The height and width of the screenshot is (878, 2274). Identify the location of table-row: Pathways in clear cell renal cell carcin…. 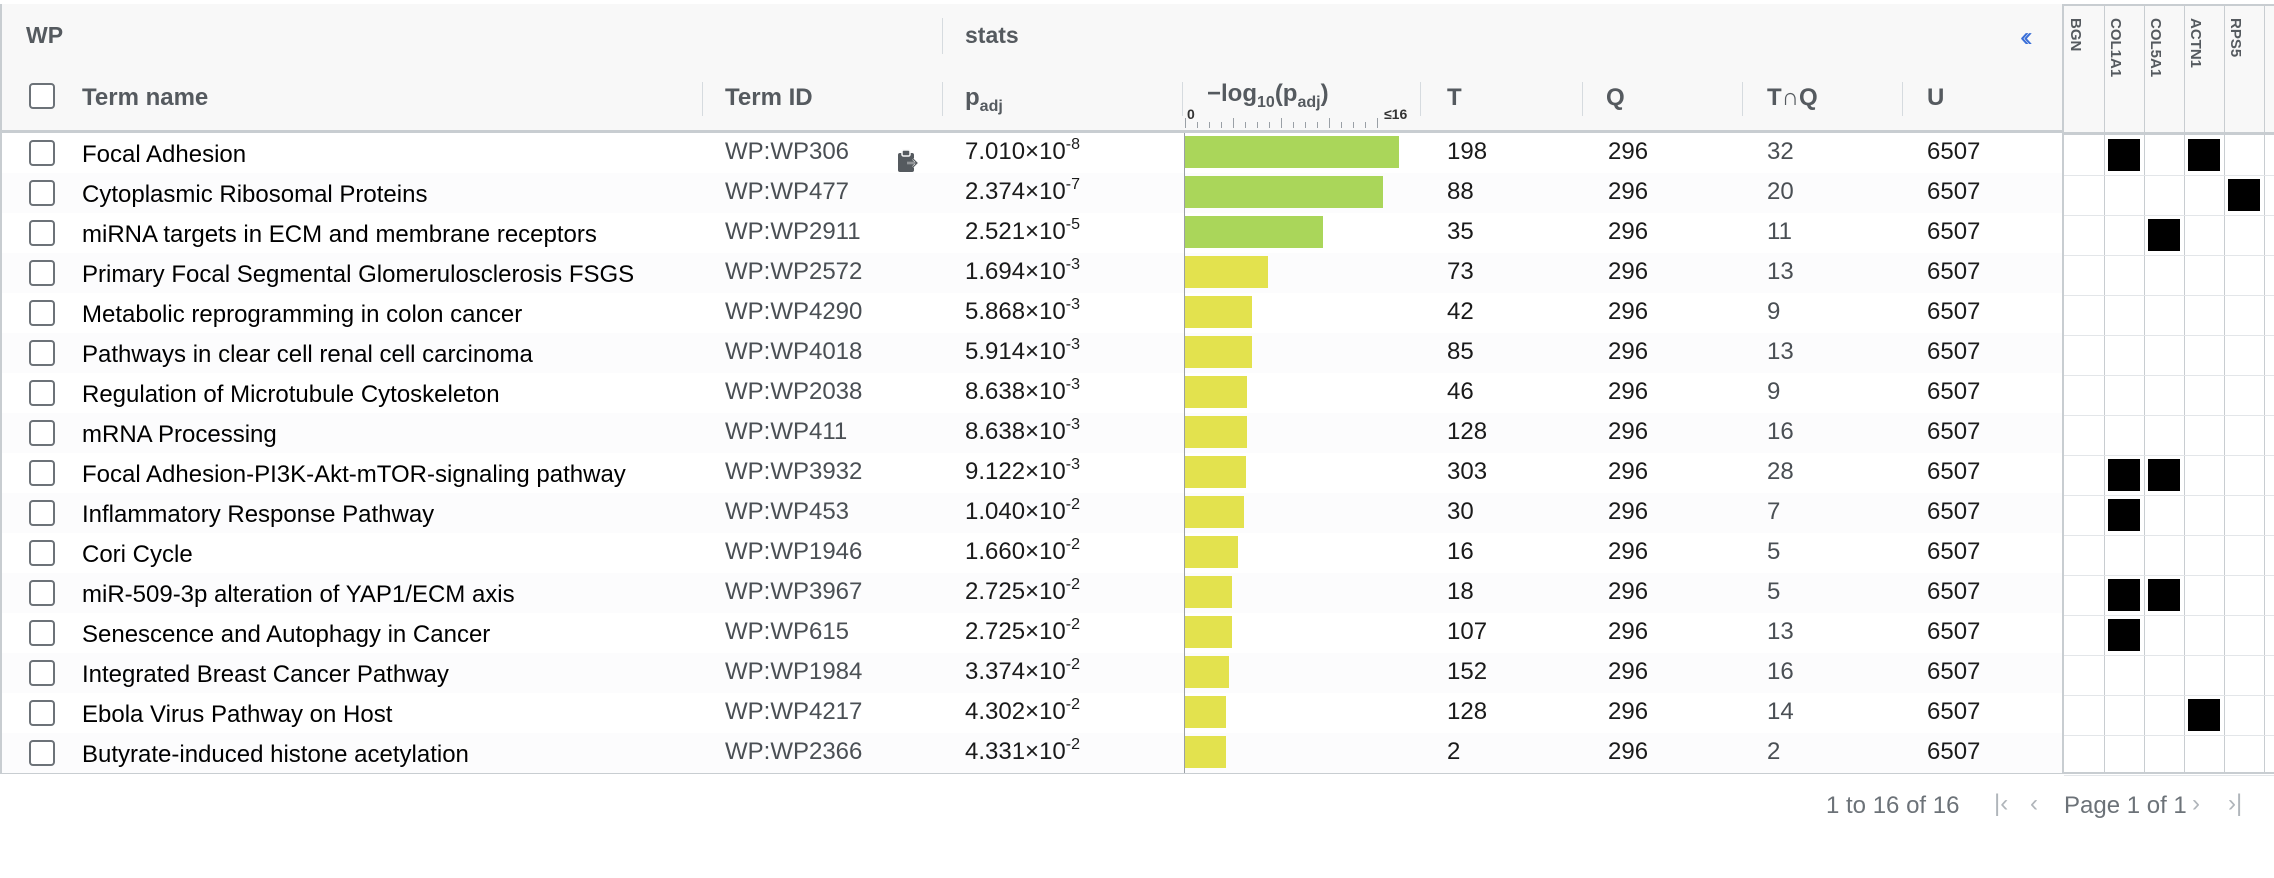
(1032, 353).